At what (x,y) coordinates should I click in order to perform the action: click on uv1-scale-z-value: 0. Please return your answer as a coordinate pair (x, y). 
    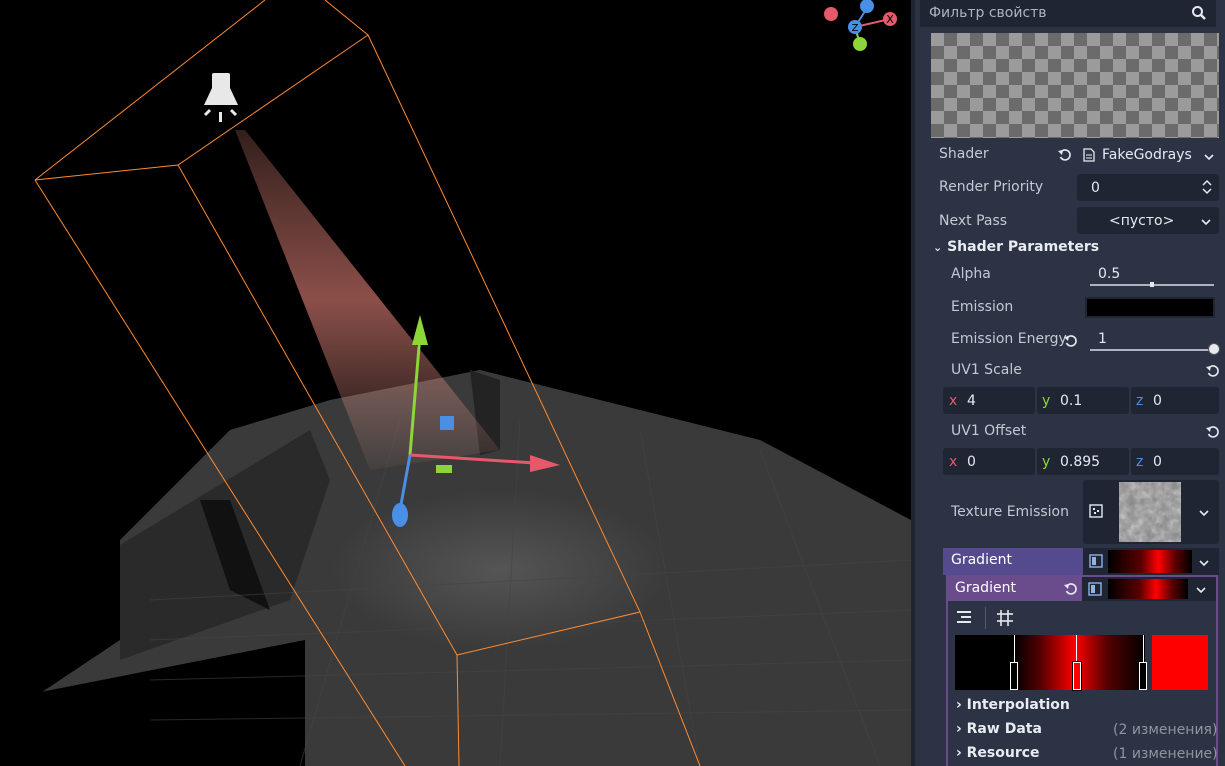
    Looking at the image, I should click on (1157, 401).